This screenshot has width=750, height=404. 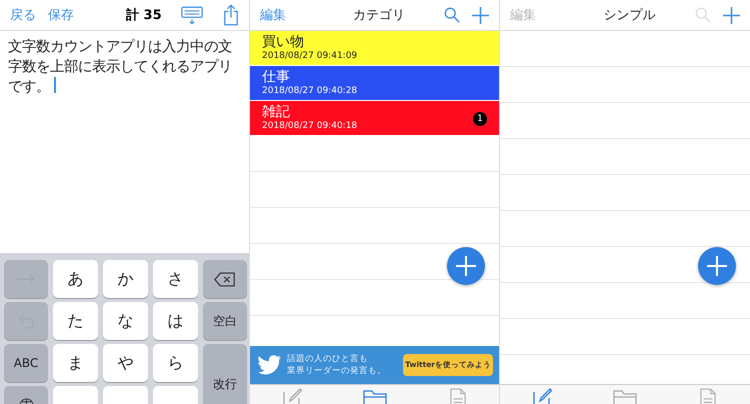 What do you see at coordinates (452, 15) in the screenshot?
I see `search-icon` at bounding box center [452, 15].